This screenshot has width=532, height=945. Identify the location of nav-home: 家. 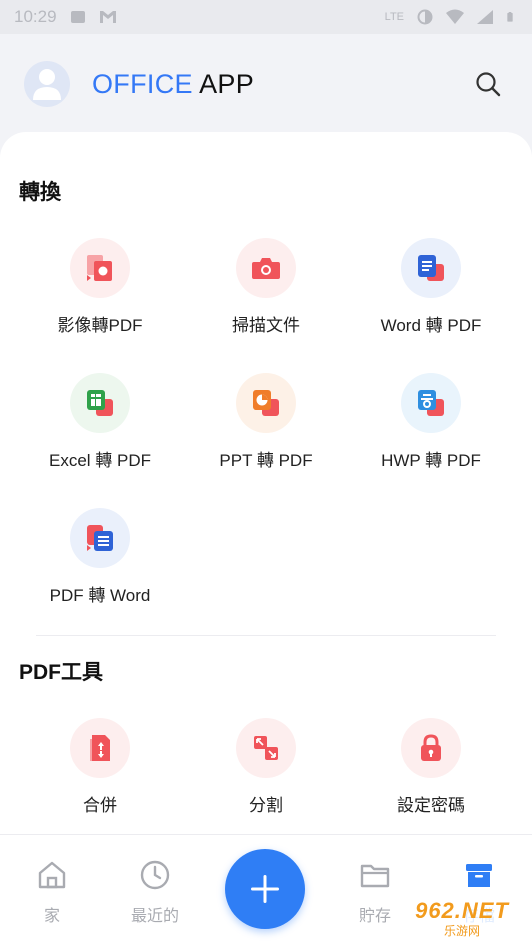
(52, 892).